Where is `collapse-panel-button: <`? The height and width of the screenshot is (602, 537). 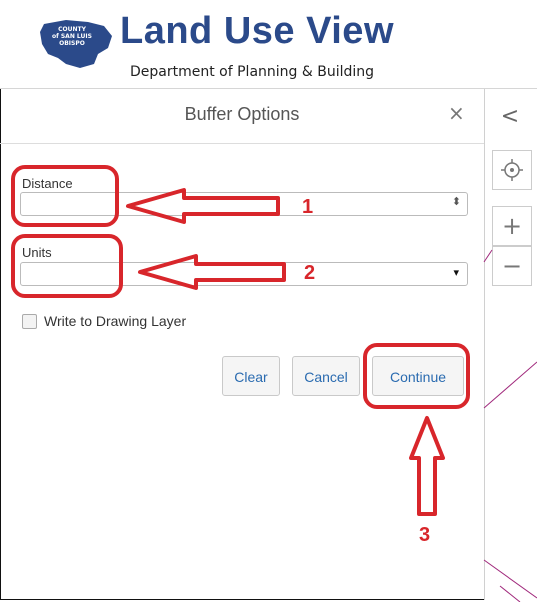
collapse-panel-button: < is located at coordinates (510, 117).